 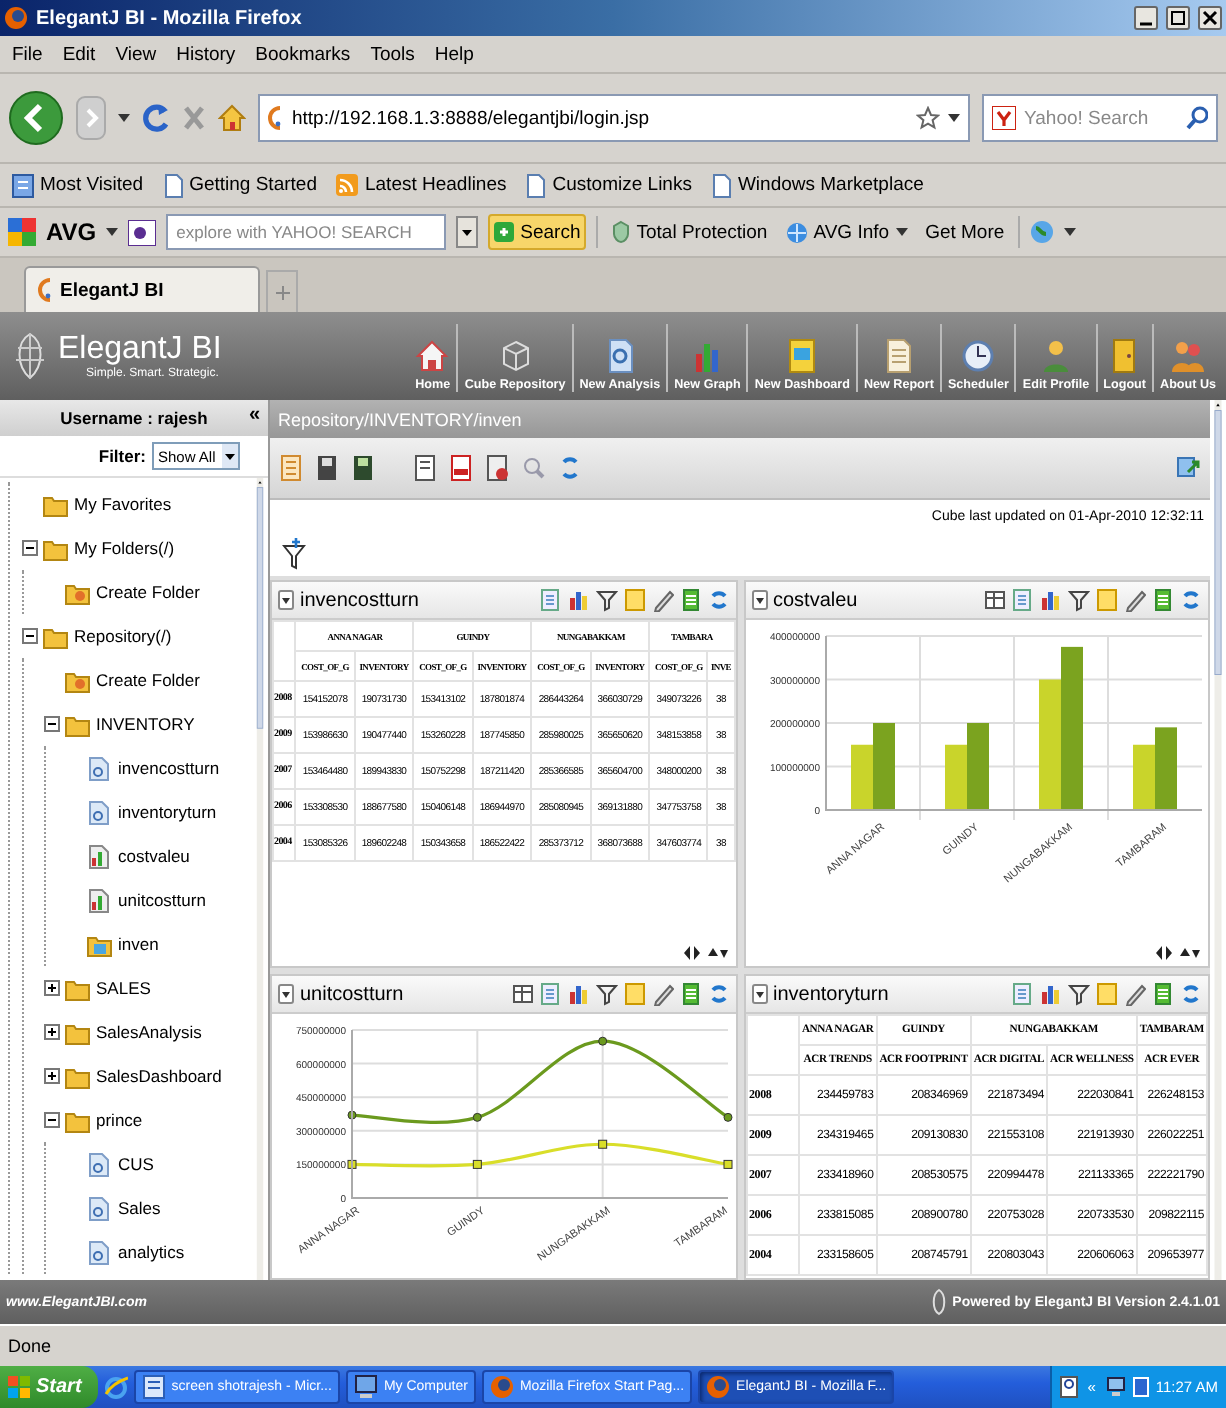 I want to click on toolbar-button: AVG Info, so click(x=846, y=232).